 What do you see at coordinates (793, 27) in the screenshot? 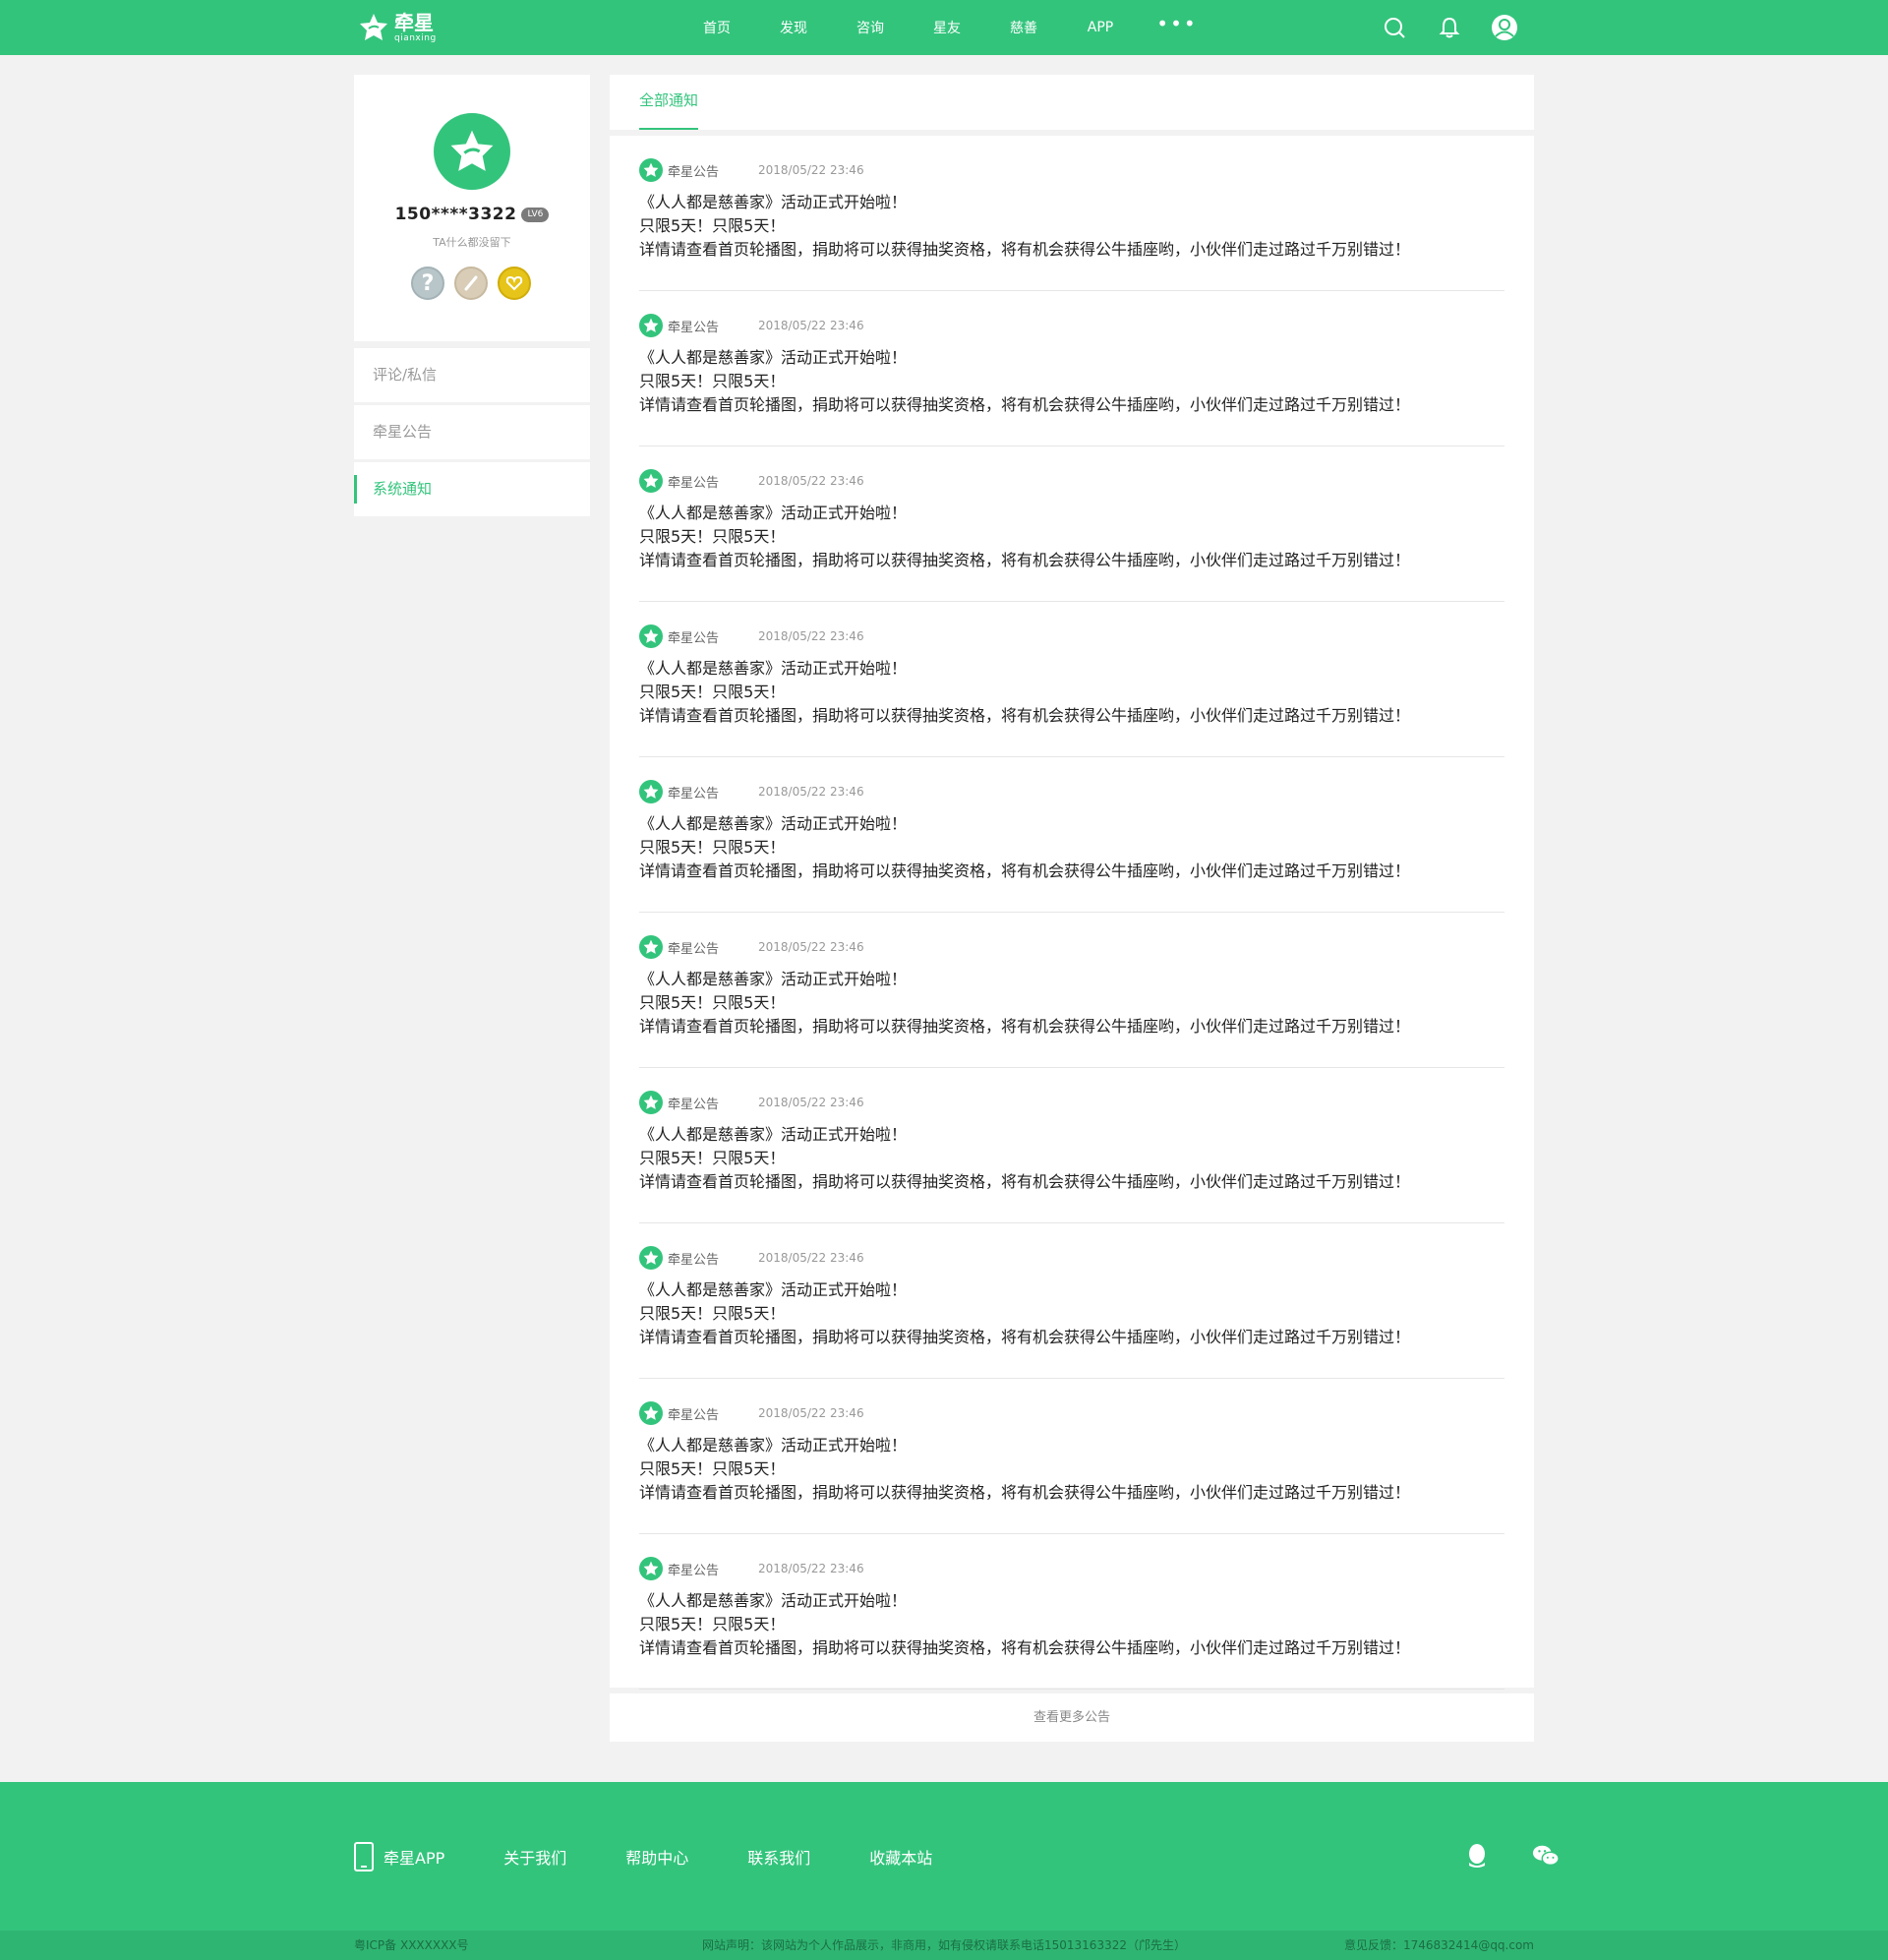
I see `nav-discover: 发现` at bounding box center [793, 27].